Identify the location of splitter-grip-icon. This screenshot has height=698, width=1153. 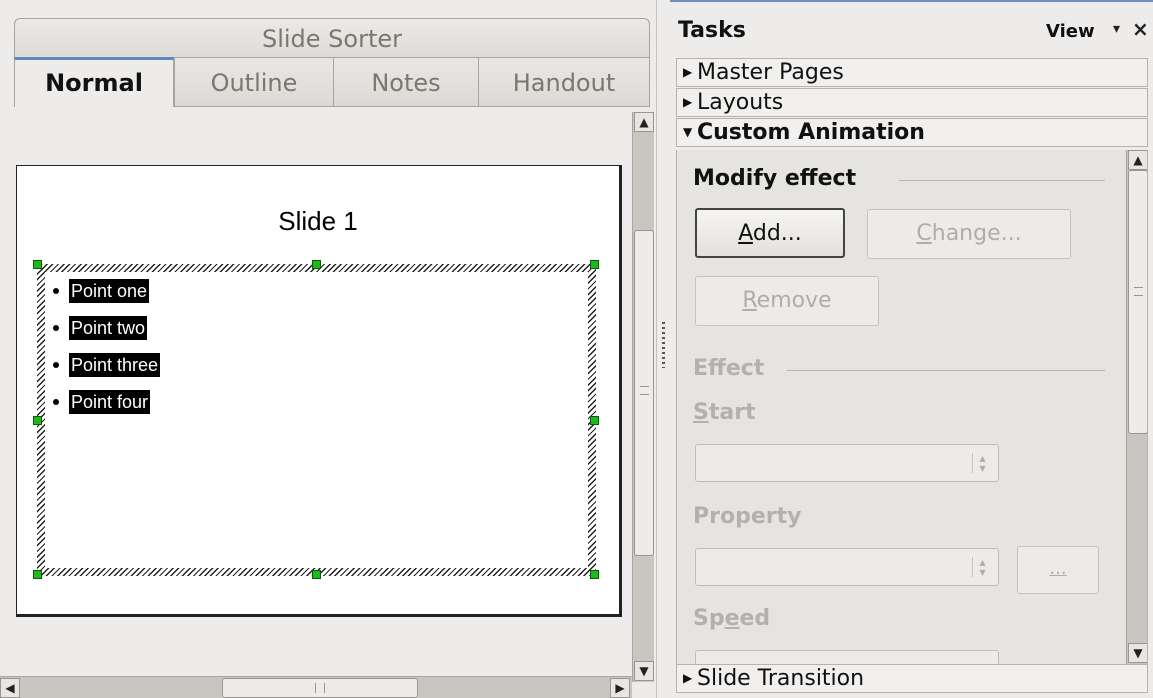
(663, 345).